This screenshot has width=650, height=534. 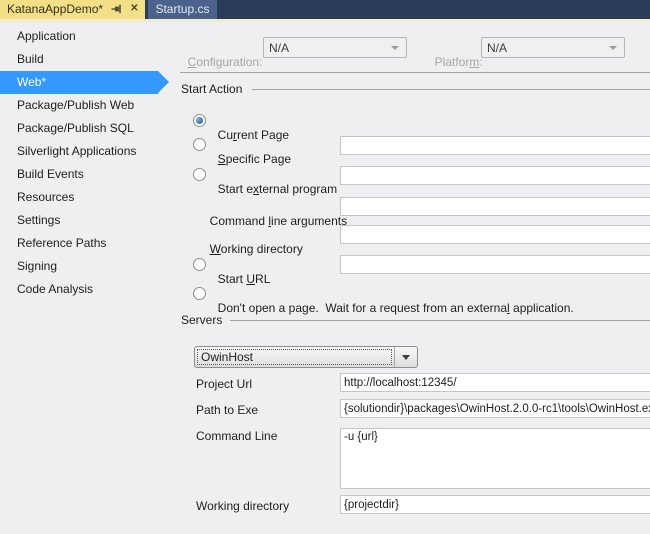 I want to click on config-separator, so click(x=415, y=72).